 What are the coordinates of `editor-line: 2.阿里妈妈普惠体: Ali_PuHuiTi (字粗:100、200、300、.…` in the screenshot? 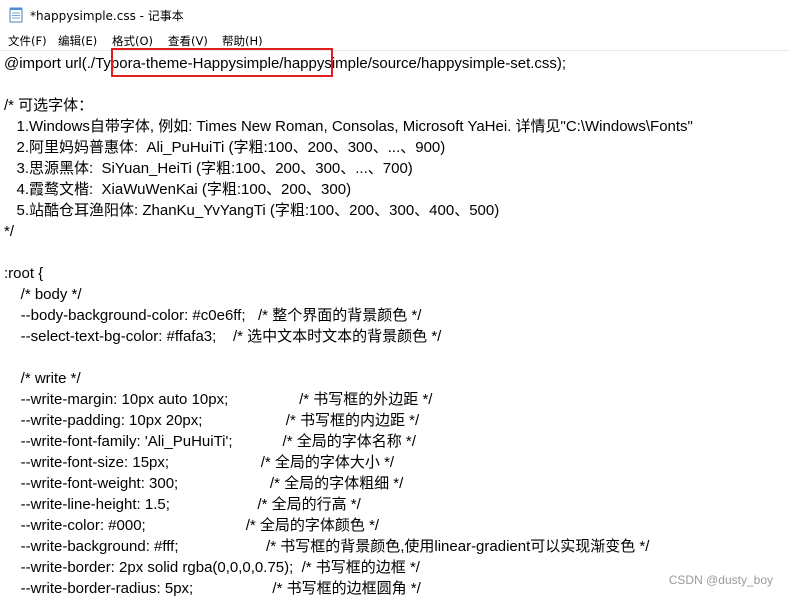 It's located at (225, 147).